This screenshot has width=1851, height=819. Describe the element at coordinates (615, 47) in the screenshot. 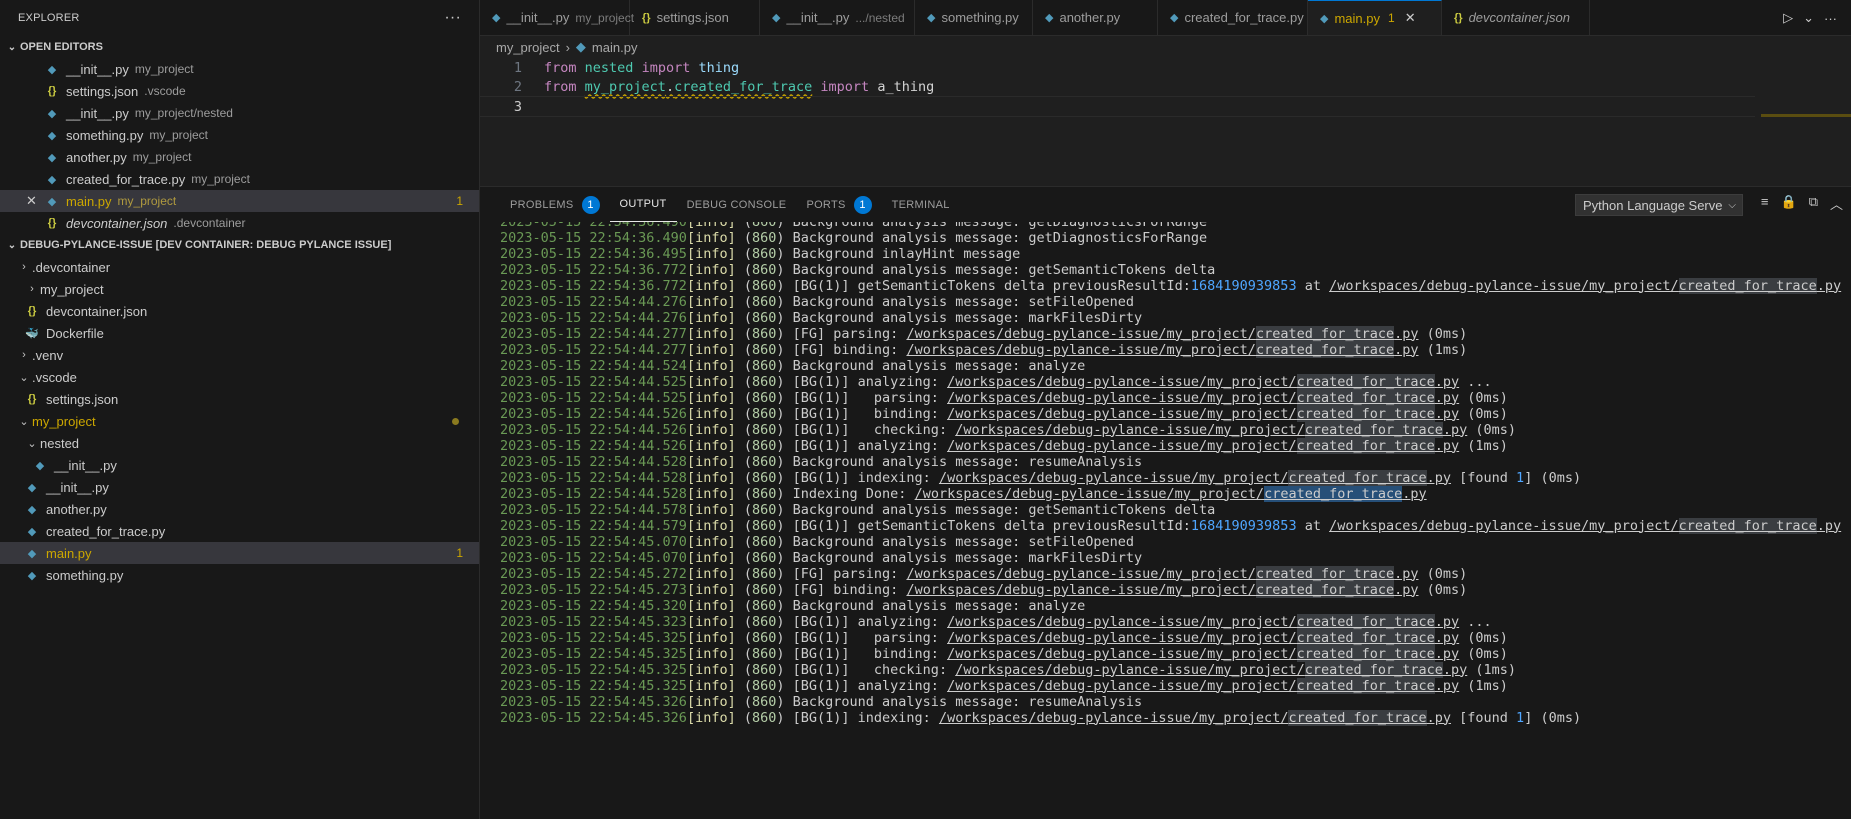

I see `breadcrumb-file: main.py` at that location.